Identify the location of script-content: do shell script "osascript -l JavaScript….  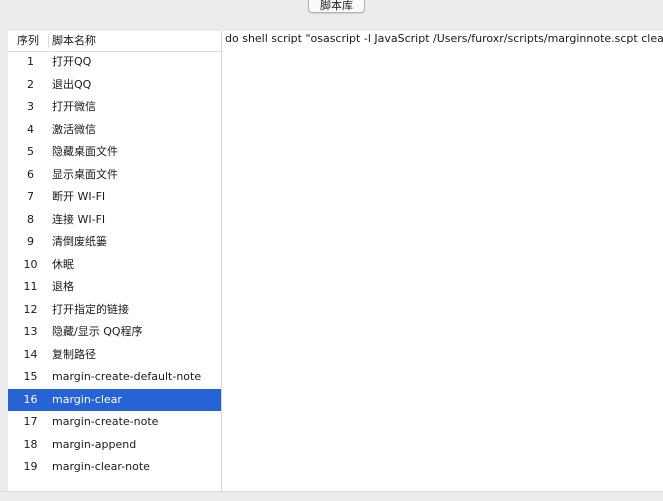
(444, 39).